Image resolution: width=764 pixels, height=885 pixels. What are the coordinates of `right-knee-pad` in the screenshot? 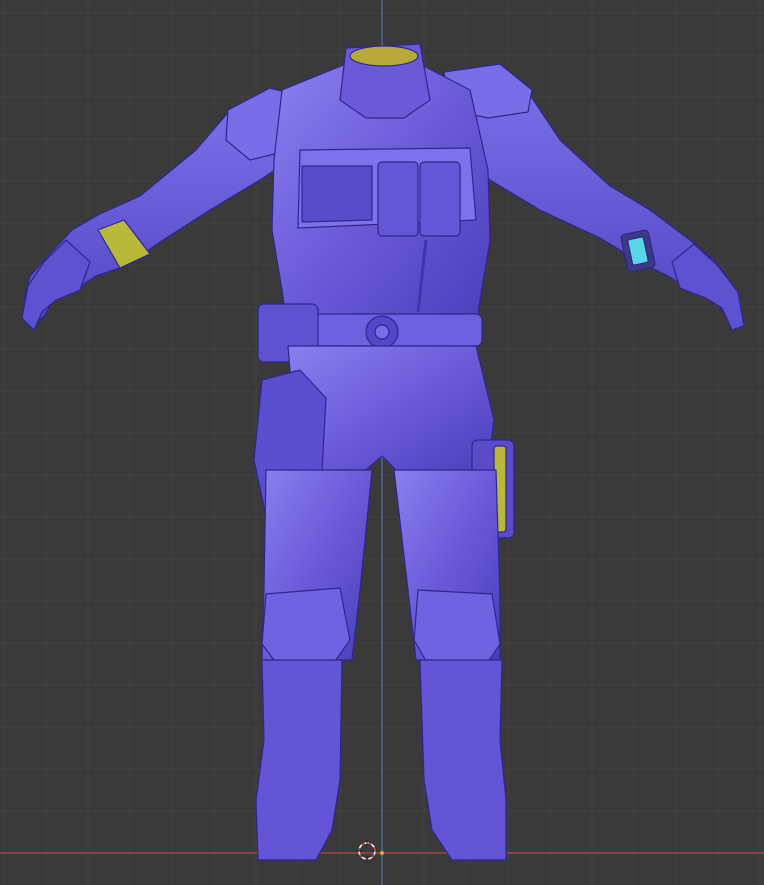 It's located at (457, 629).